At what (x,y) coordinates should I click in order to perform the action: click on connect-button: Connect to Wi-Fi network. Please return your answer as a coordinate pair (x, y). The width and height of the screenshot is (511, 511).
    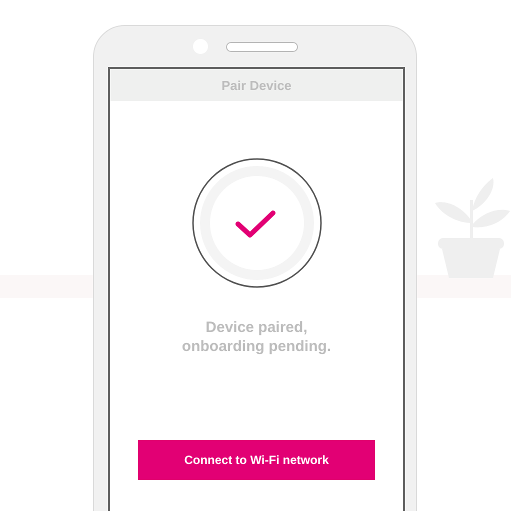
    Looking at the image, I should click on (256, 460).